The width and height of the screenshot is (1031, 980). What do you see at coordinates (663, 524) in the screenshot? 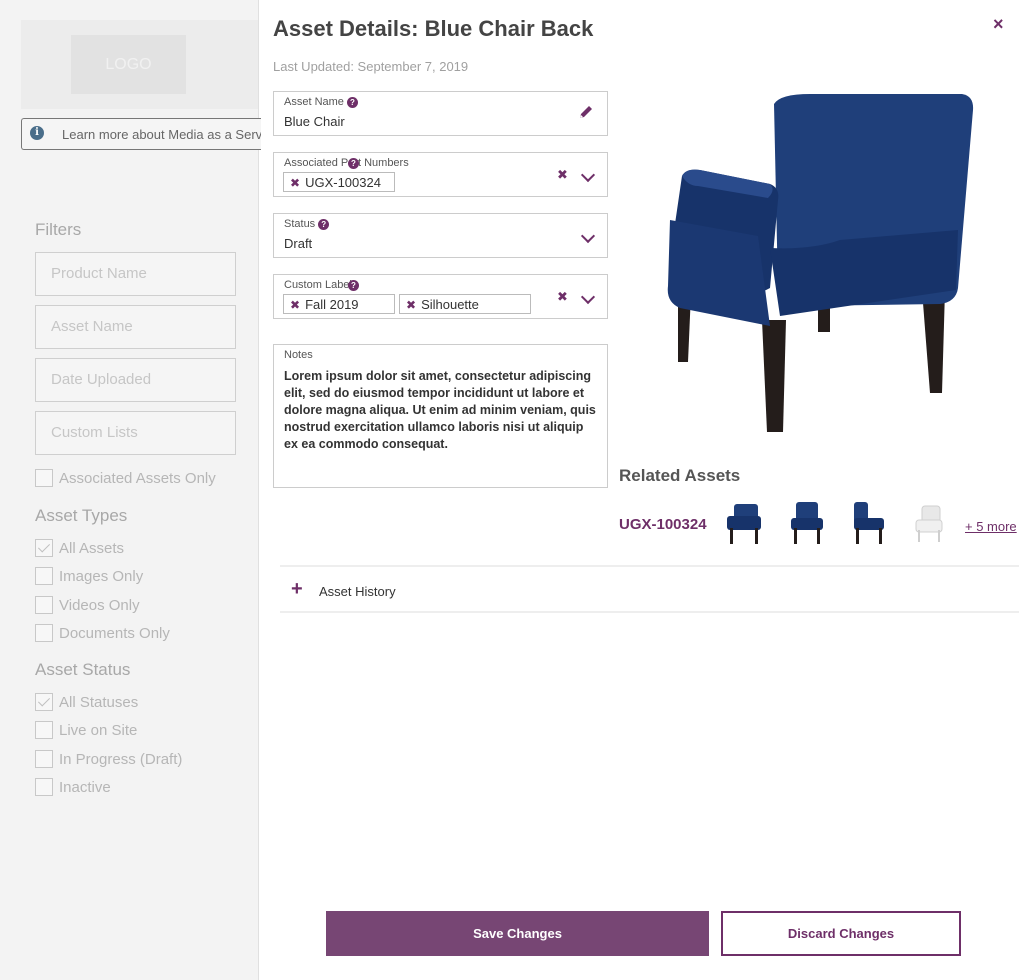
I see `related-part-number: UGX-100324` at bounding box center [663, 524].